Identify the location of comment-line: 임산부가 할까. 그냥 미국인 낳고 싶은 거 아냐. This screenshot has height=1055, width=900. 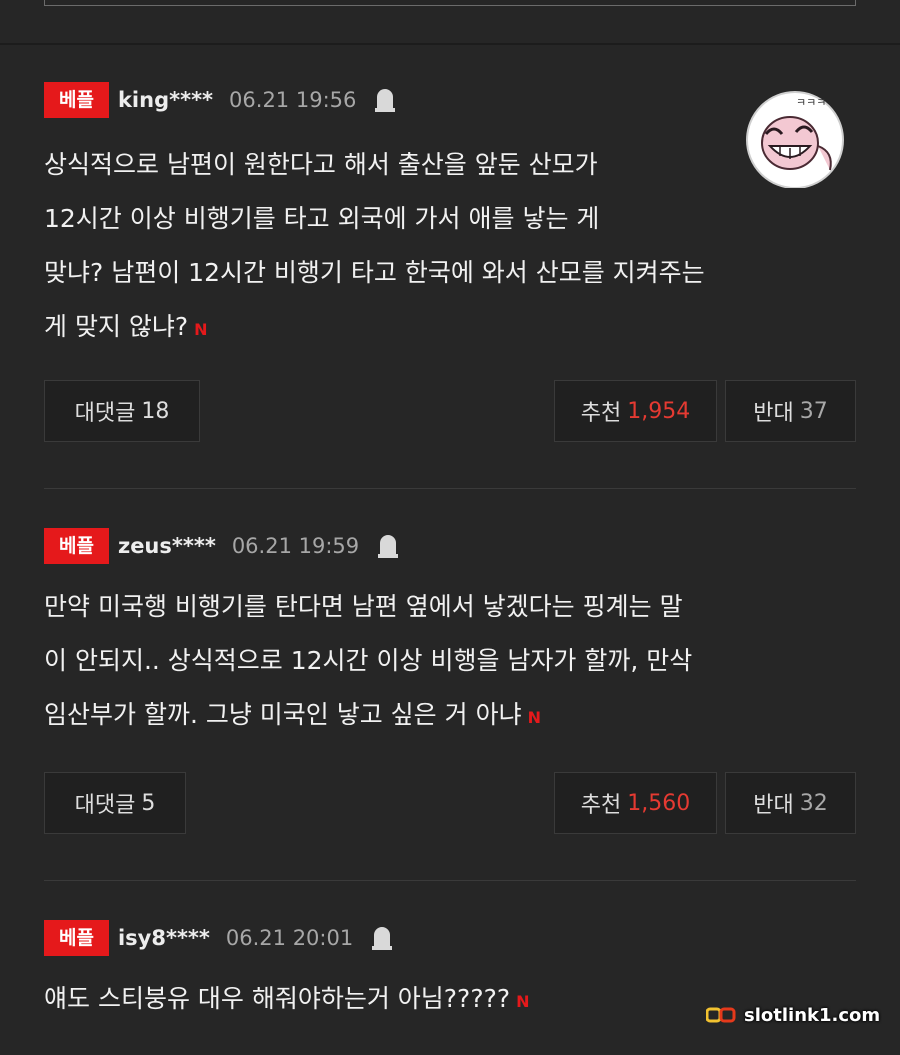
(283, 714).